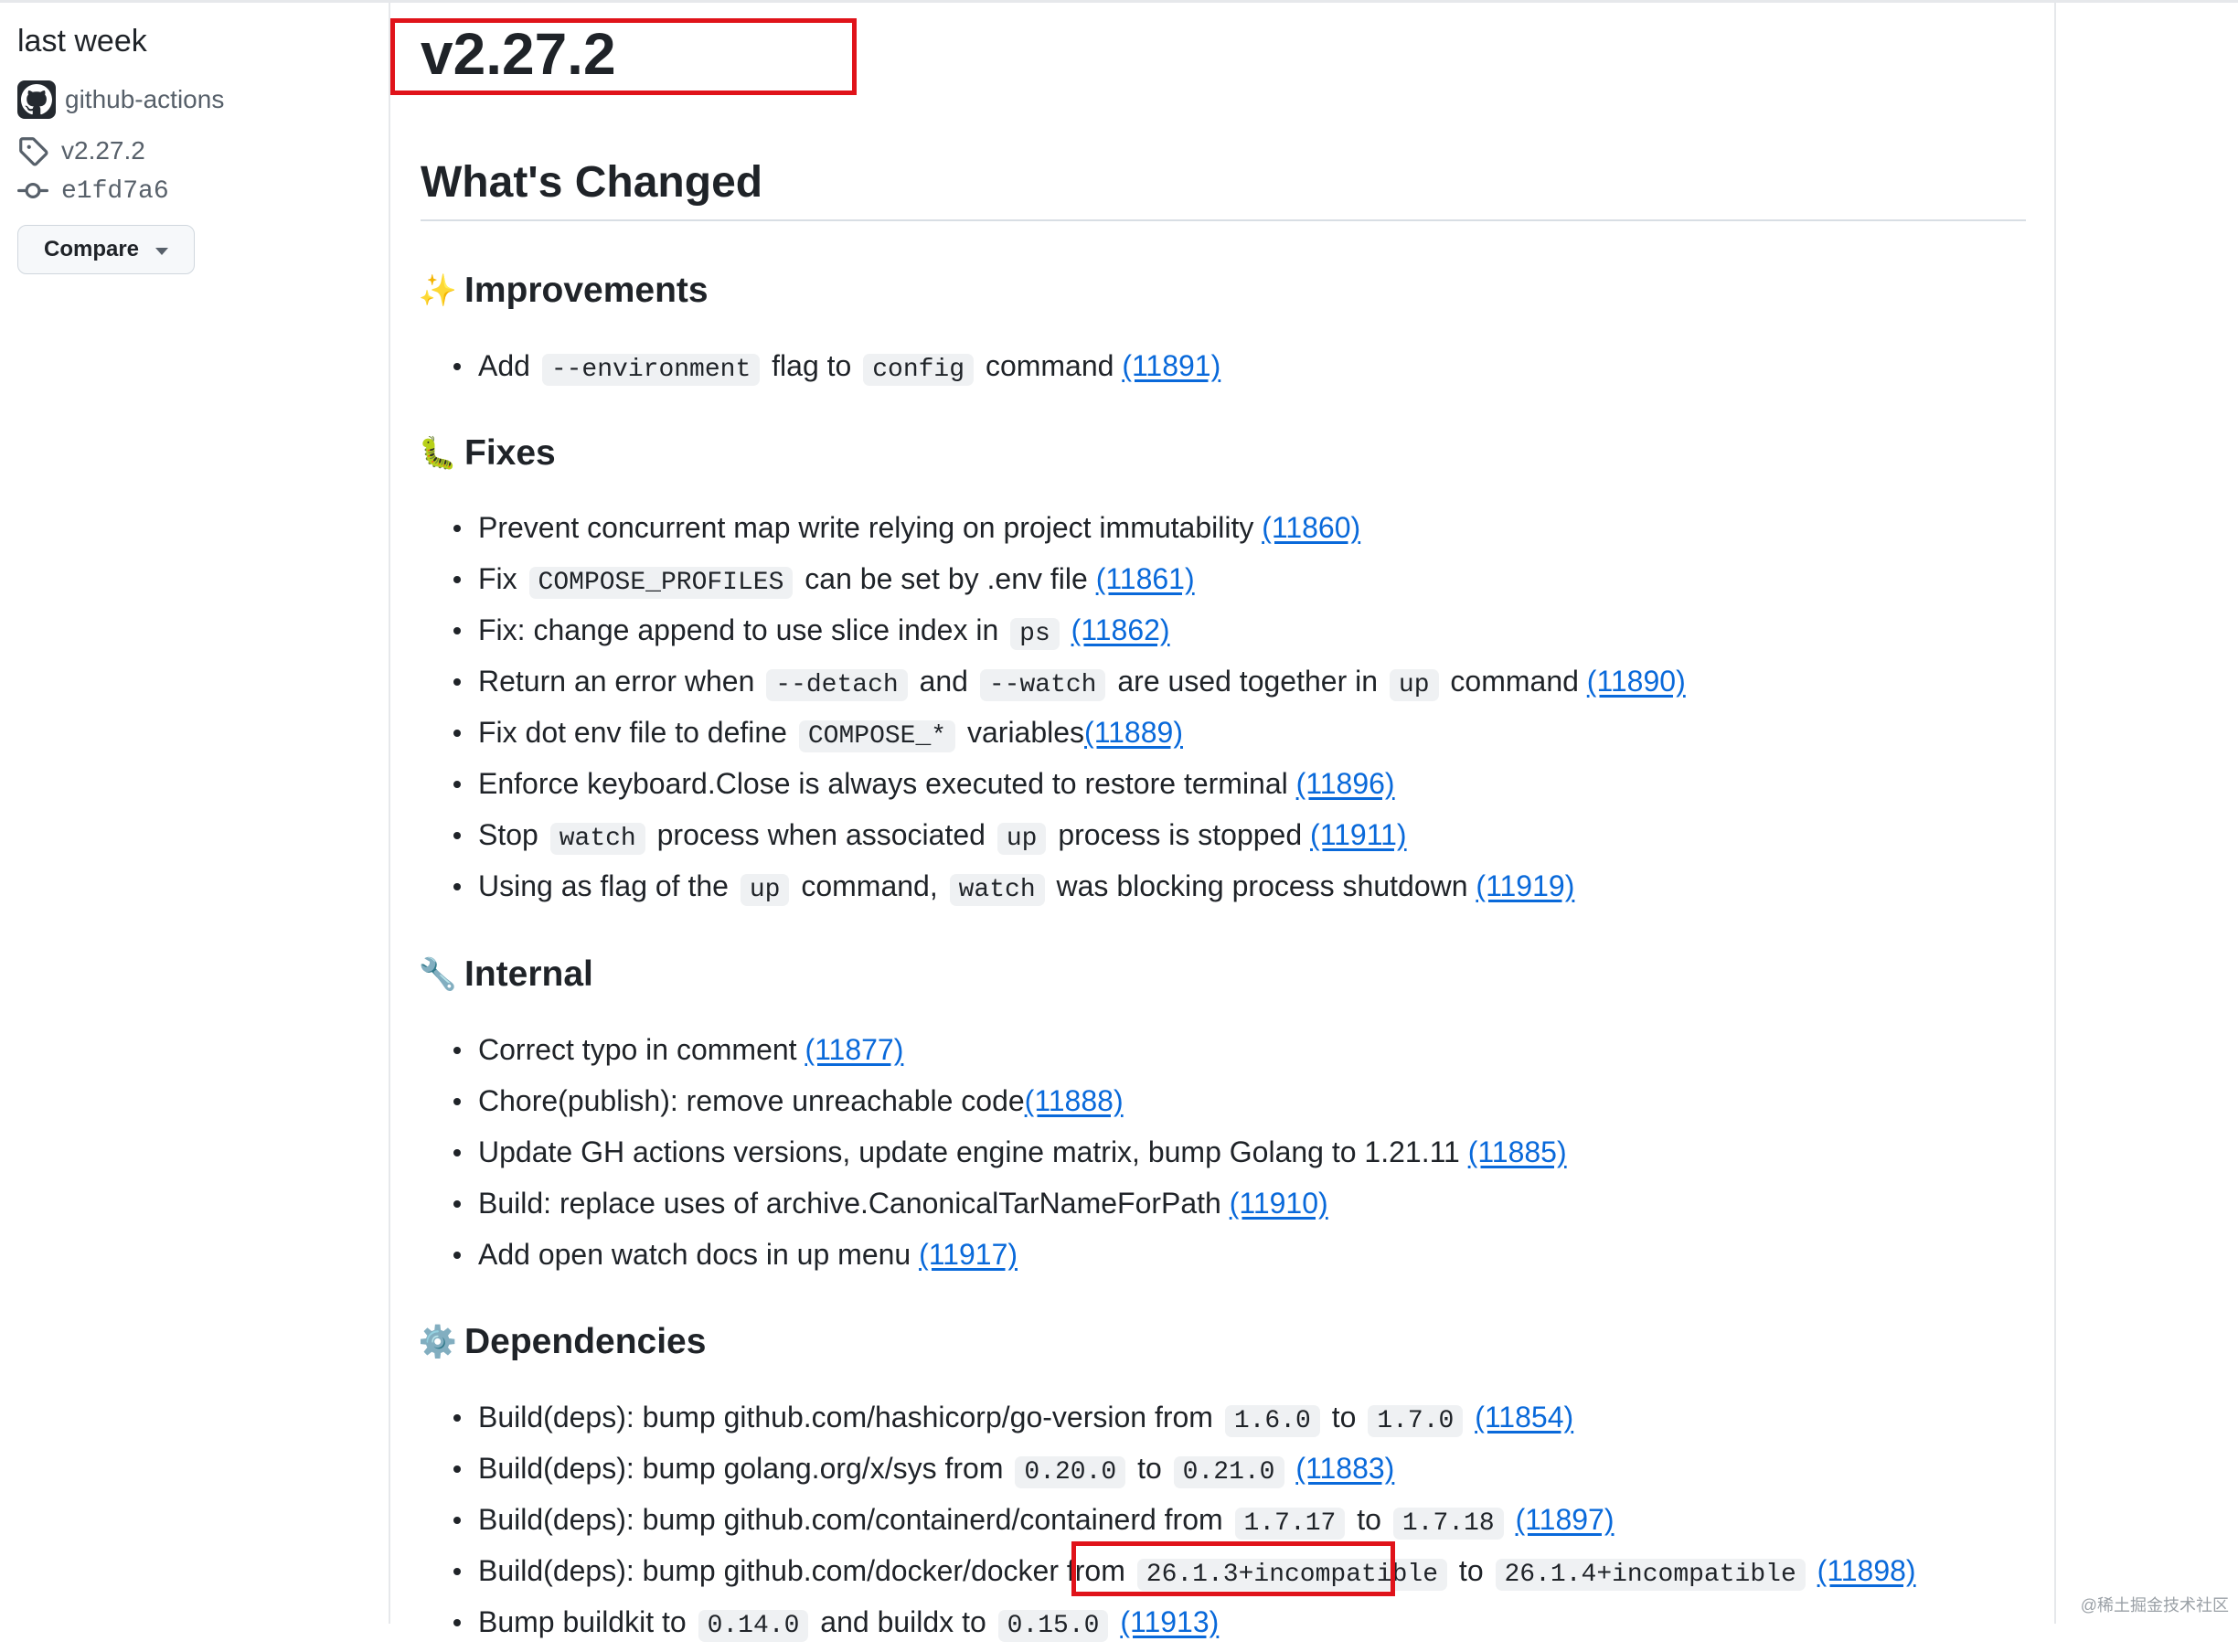 The image size is (2238, 1652). Describe the element at coordinates (1565, 1520) in the screenshot. I see `pull-request-link: (11897)` at that location.